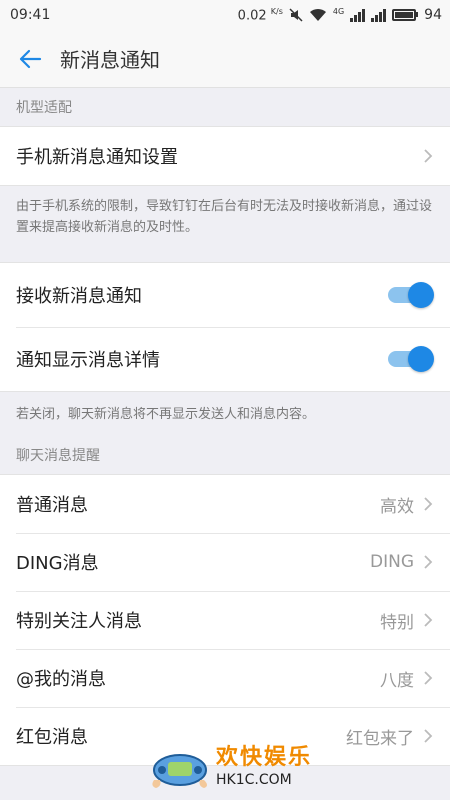  What do you see at coordinates (225, 562) in the screenshot?
I see `chat-item-ding: DING消息 DING` at bounding box center [225, 562].